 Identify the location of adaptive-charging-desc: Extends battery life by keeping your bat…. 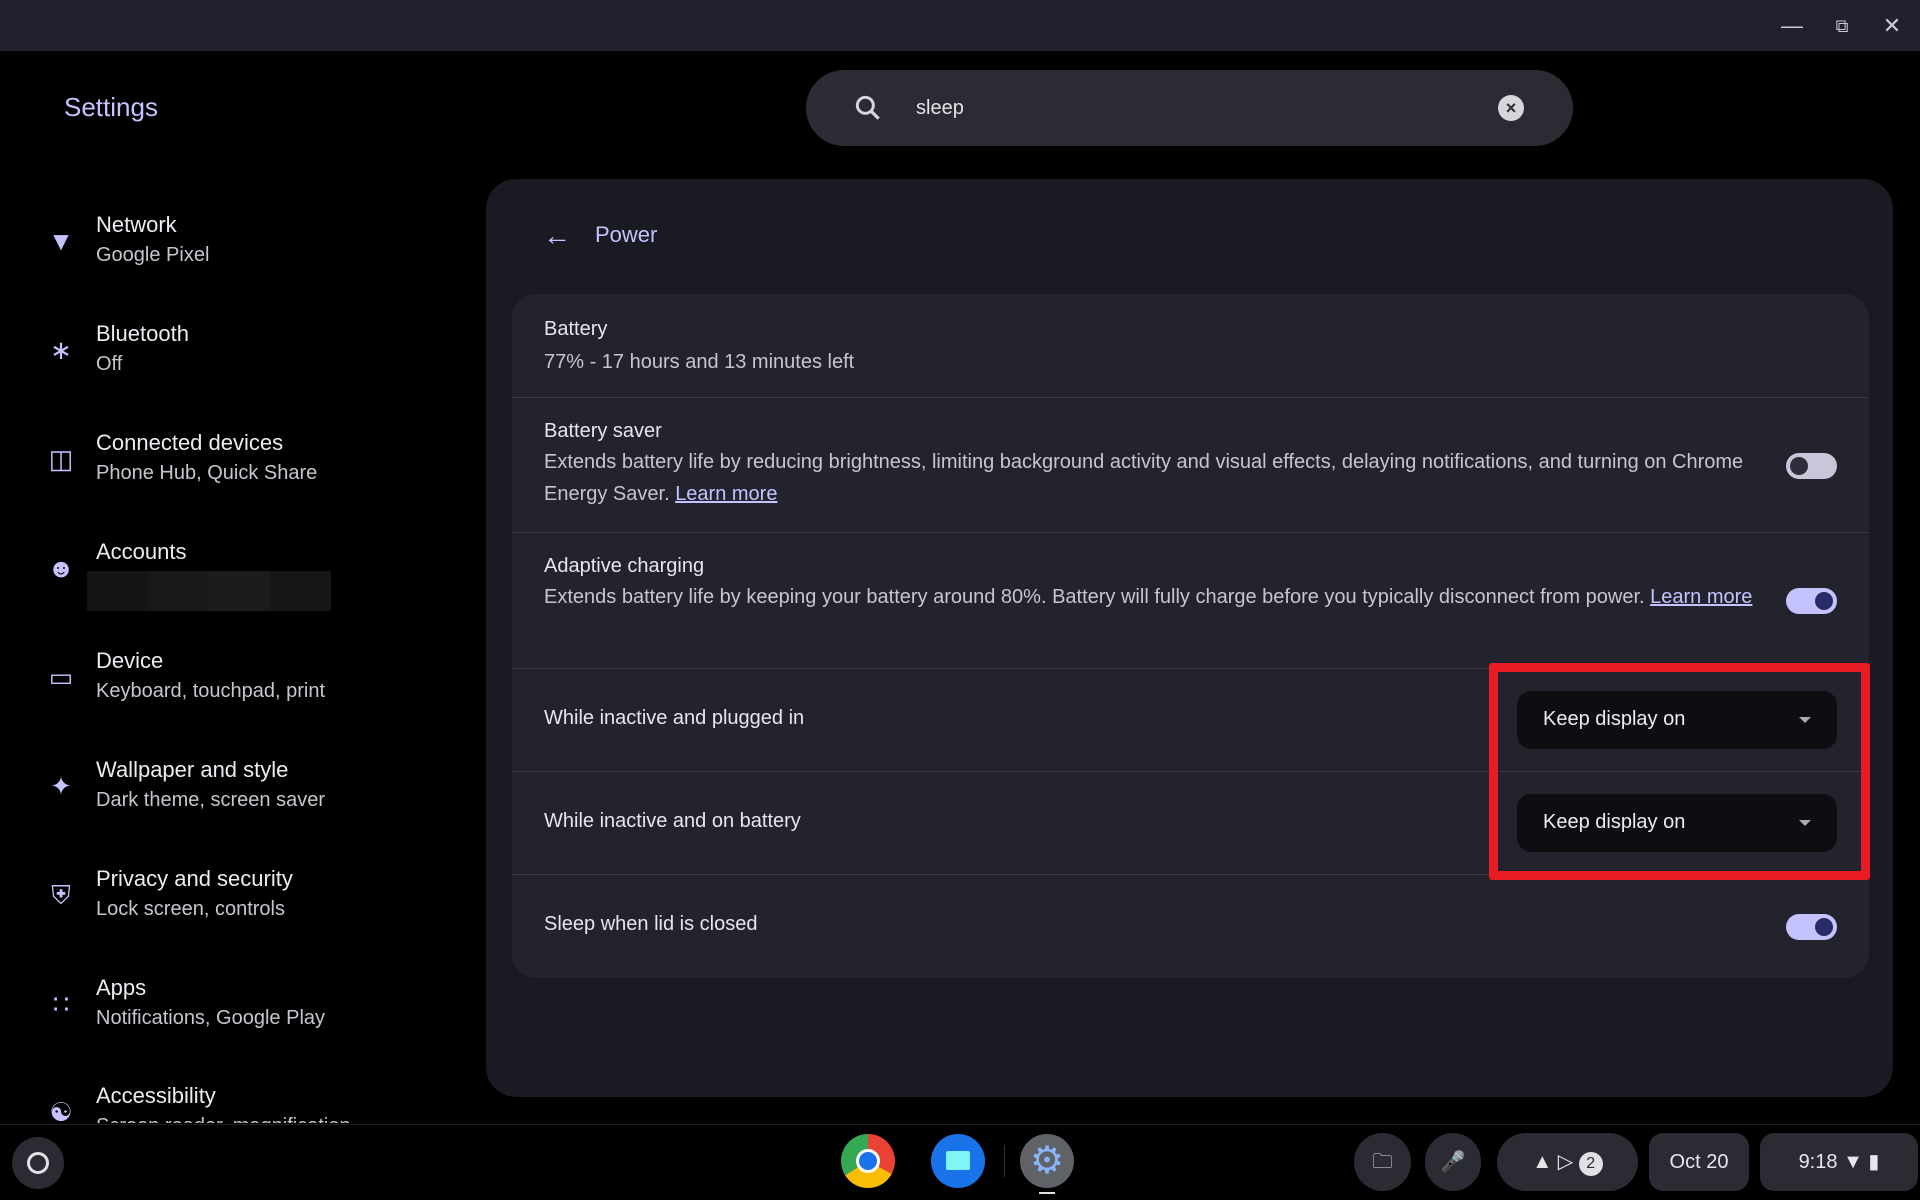
(1094, 597).